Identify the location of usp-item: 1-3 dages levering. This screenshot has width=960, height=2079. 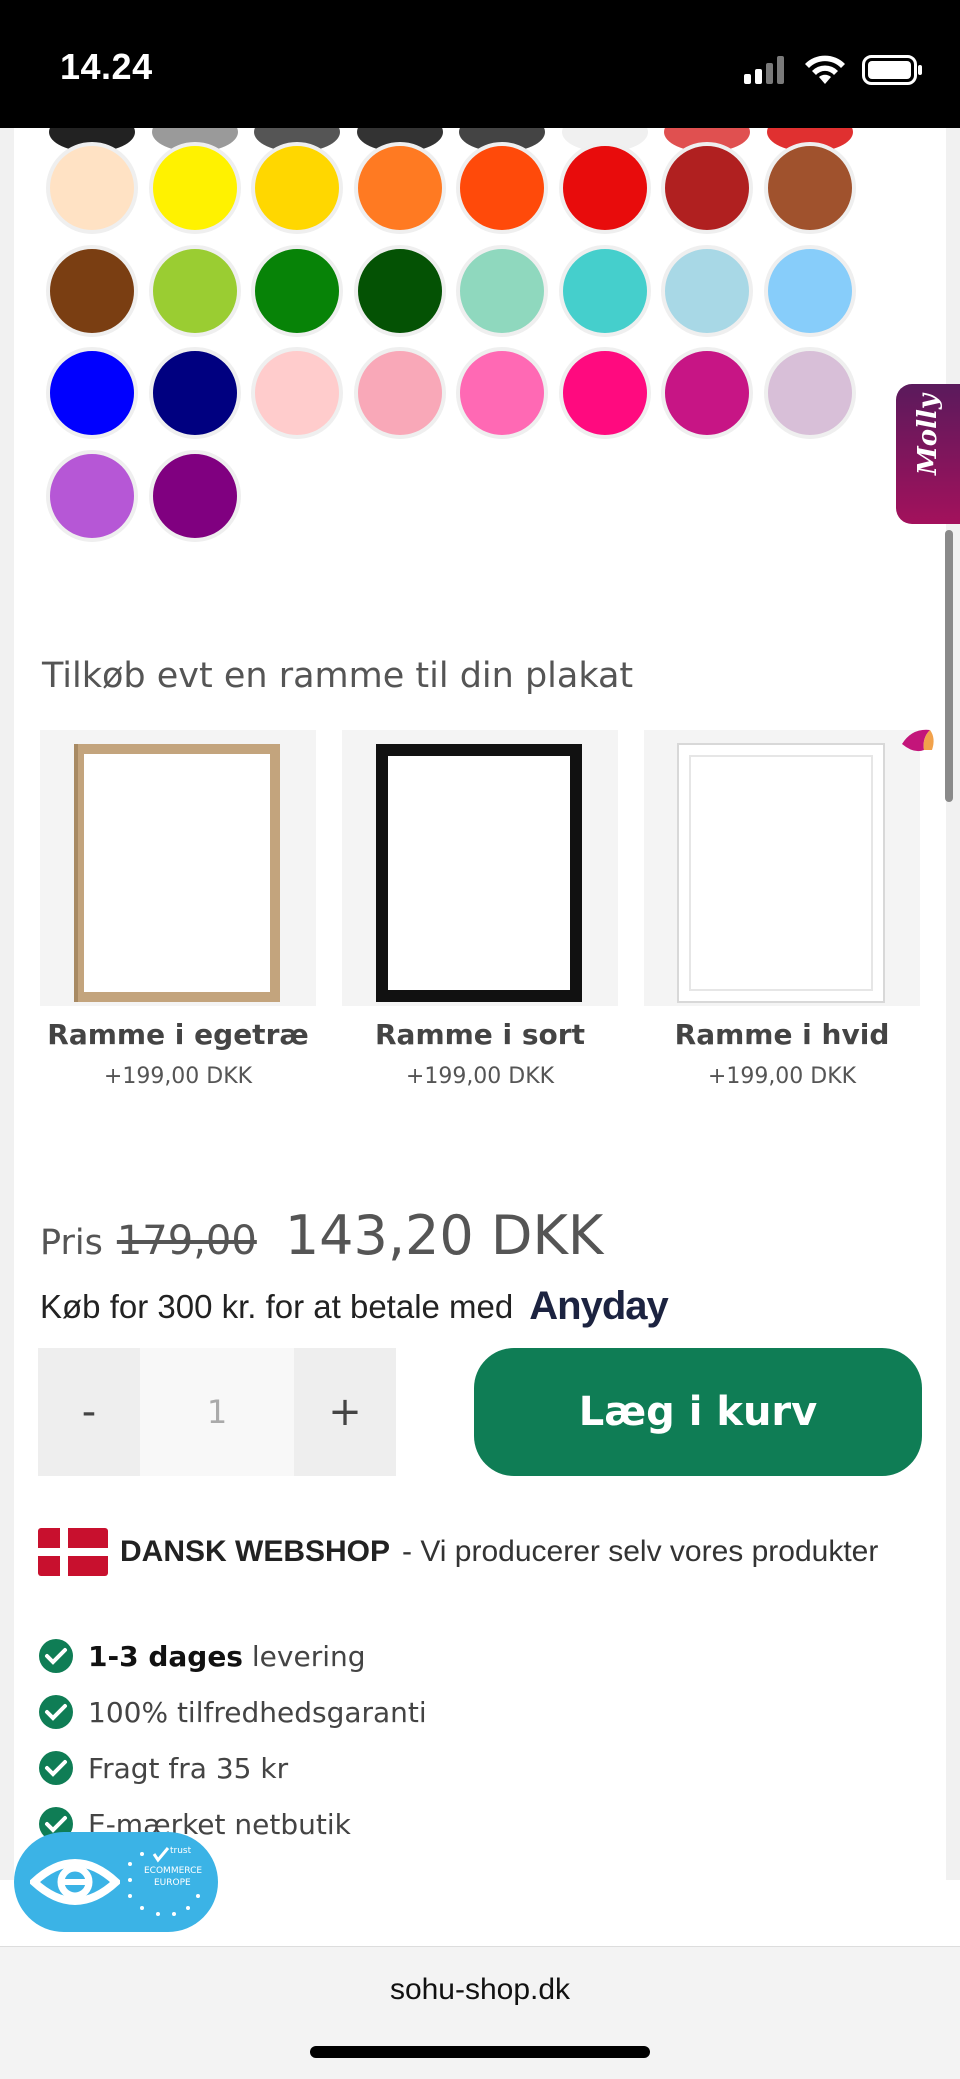
(232, 1656).